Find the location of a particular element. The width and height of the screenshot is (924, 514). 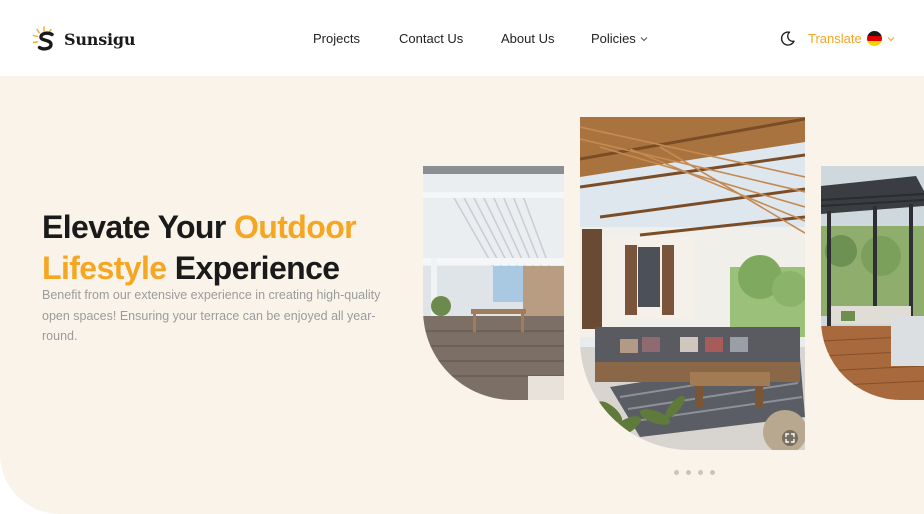

nav-contact-us: Contact Us is located at coordinates (431, 38).